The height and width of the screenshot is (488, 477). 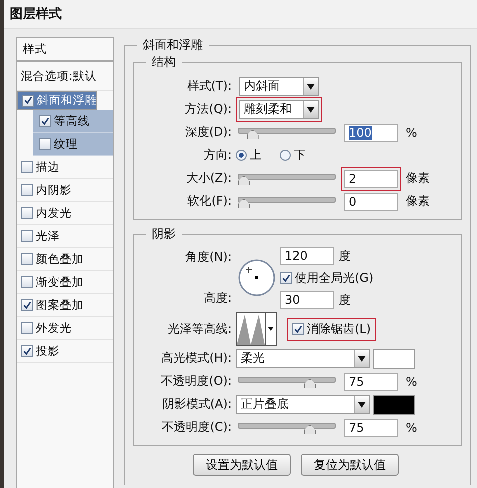 What do you see at coordinates (65, 305) in the screenshot?
I see `style-list-item: 图案叠加` at bounding box center [65, 305].